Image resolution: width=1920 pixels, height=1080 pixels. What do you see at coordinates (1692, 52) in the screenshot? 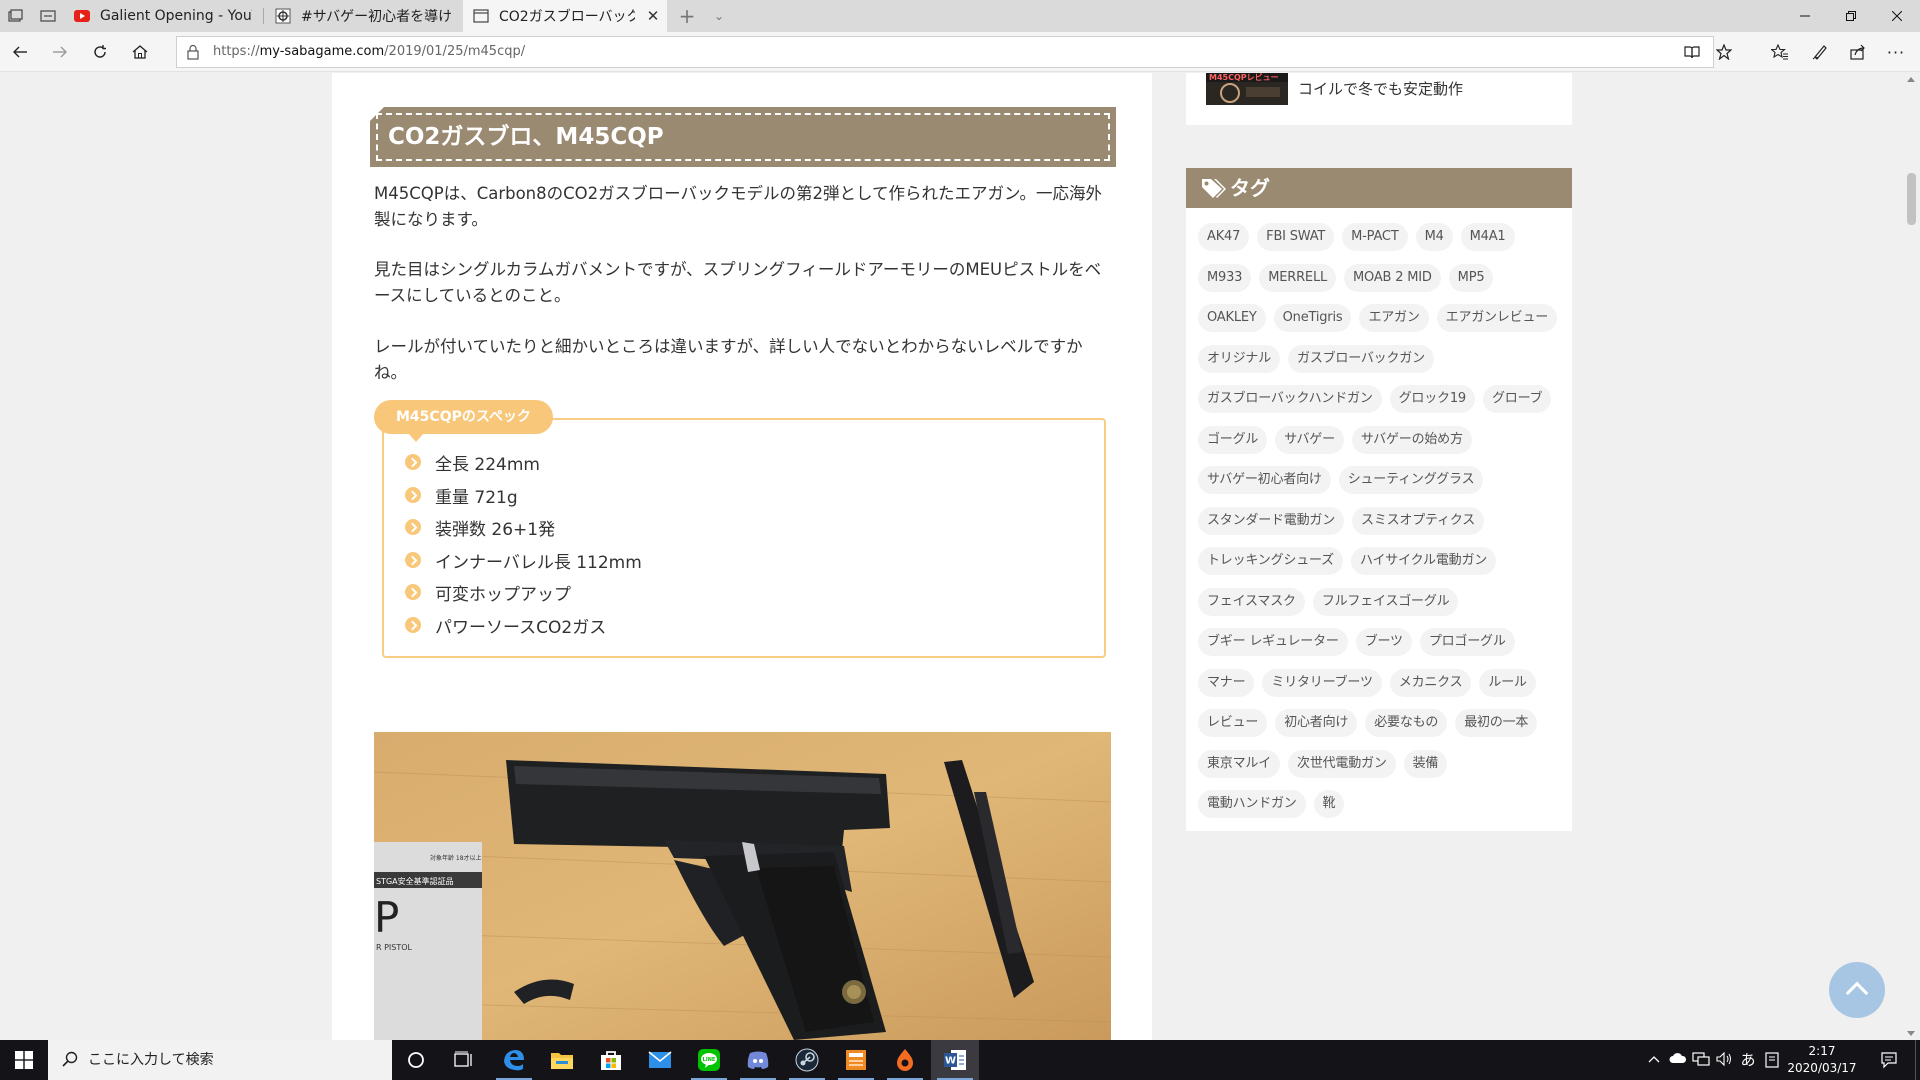
I see `reading-view-icon` at bounding box center [1692, 52].